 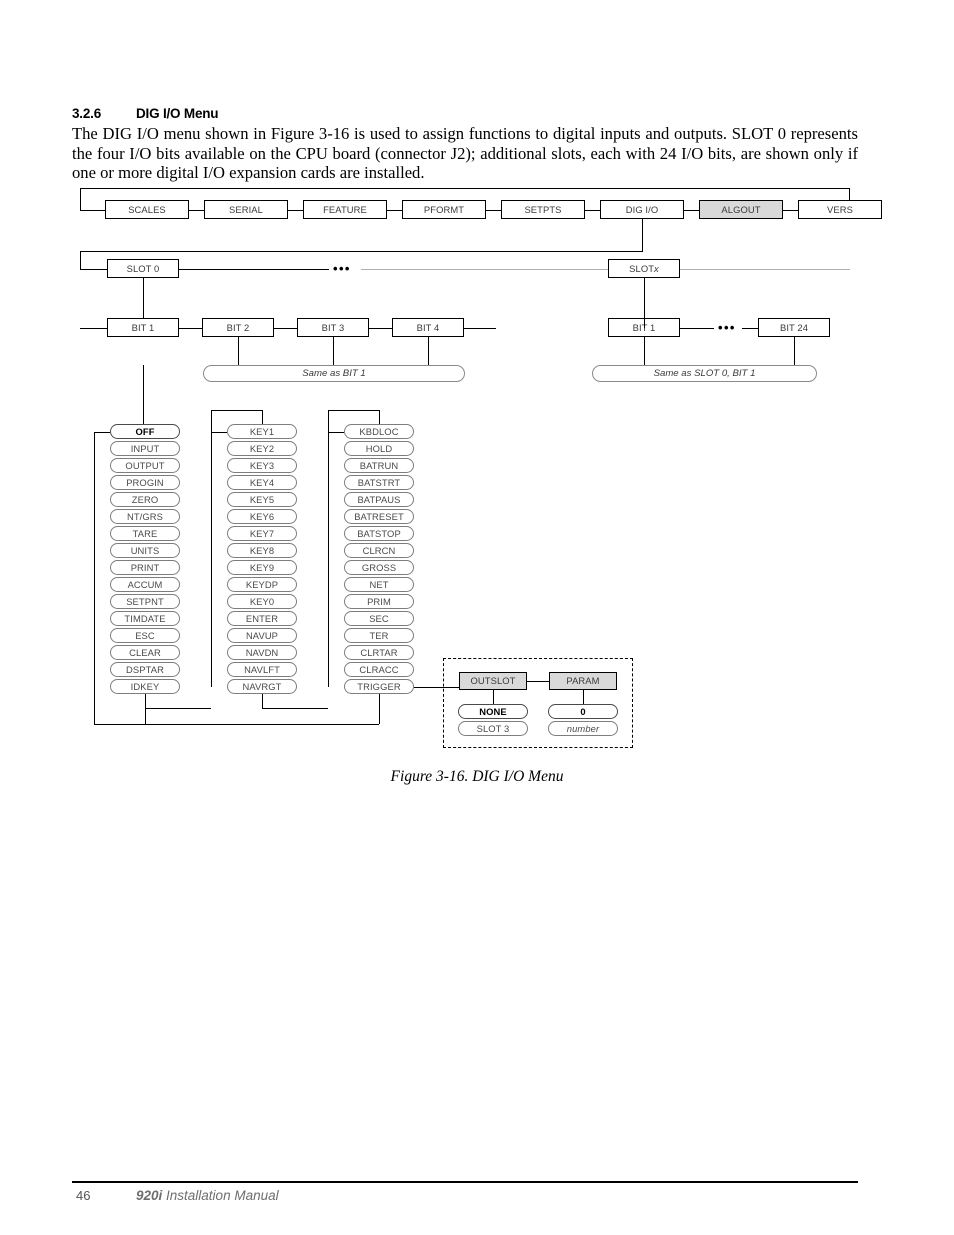 I want to click on bit-node-slot0-bit-3: BIT 3, so click(x=333, y=327).